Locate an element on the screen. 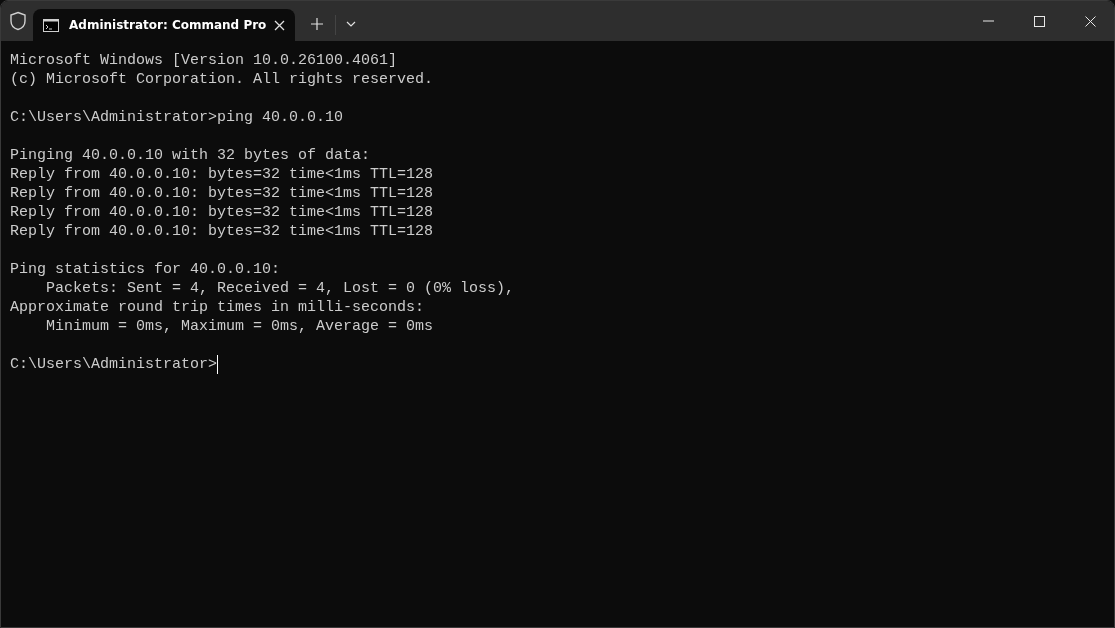  console-line: Approximate round trip times in milli-seconds: is located at coordinates (217, 307).